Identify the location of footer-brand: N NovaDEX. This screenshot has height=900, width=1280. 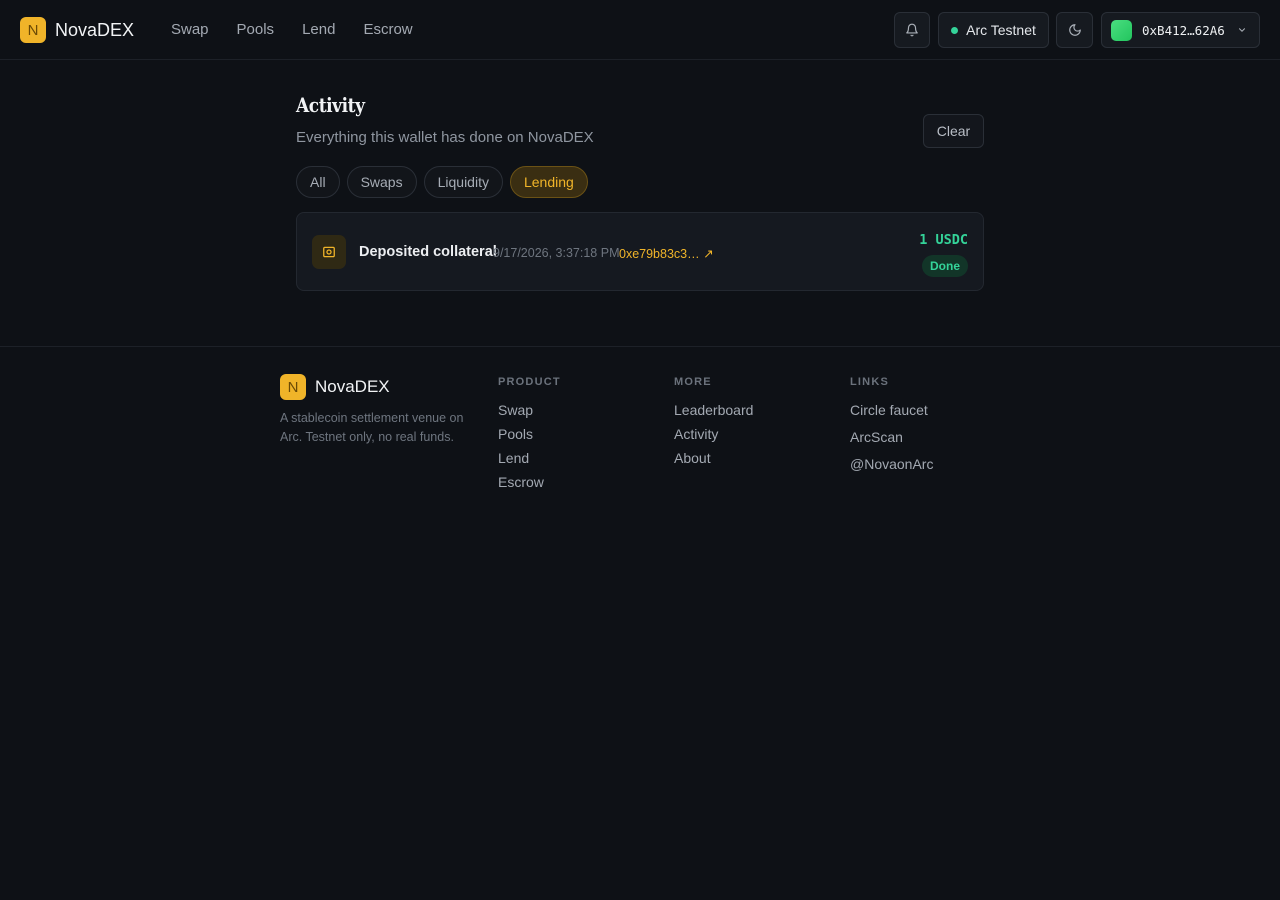
(335, 387).